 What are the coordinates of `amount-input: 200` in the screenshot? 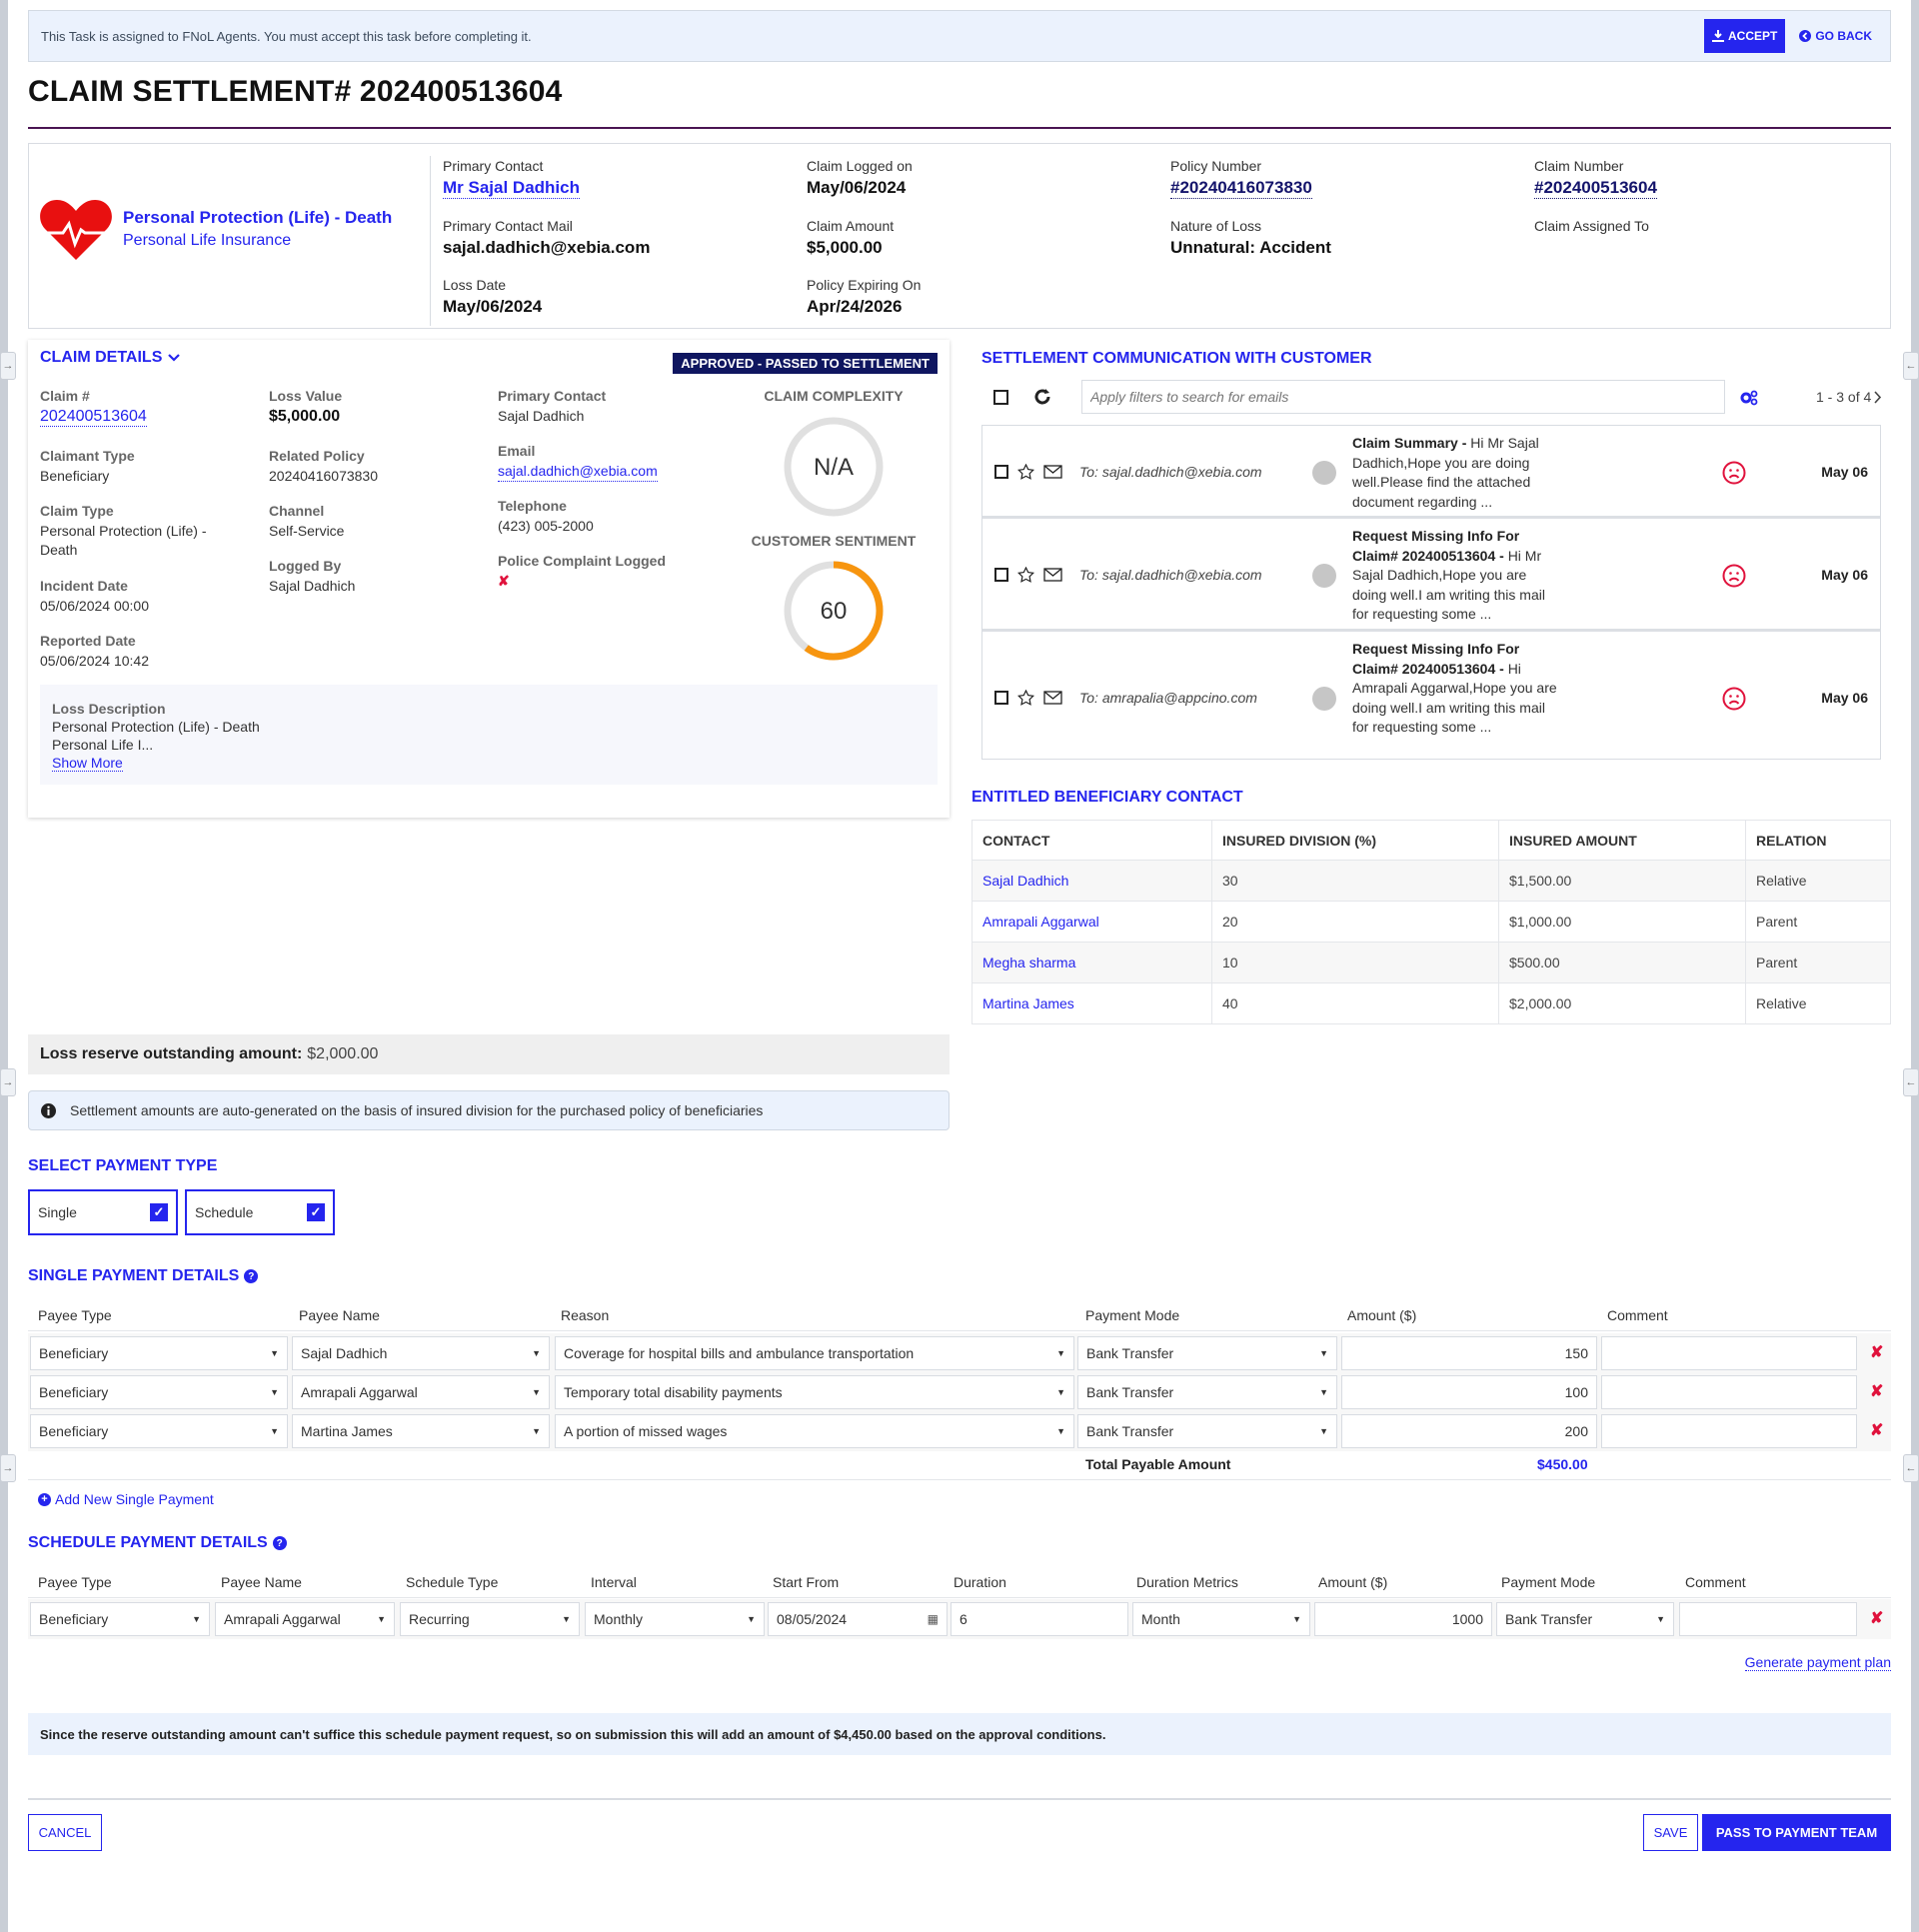 It's located at (1469, 1431).